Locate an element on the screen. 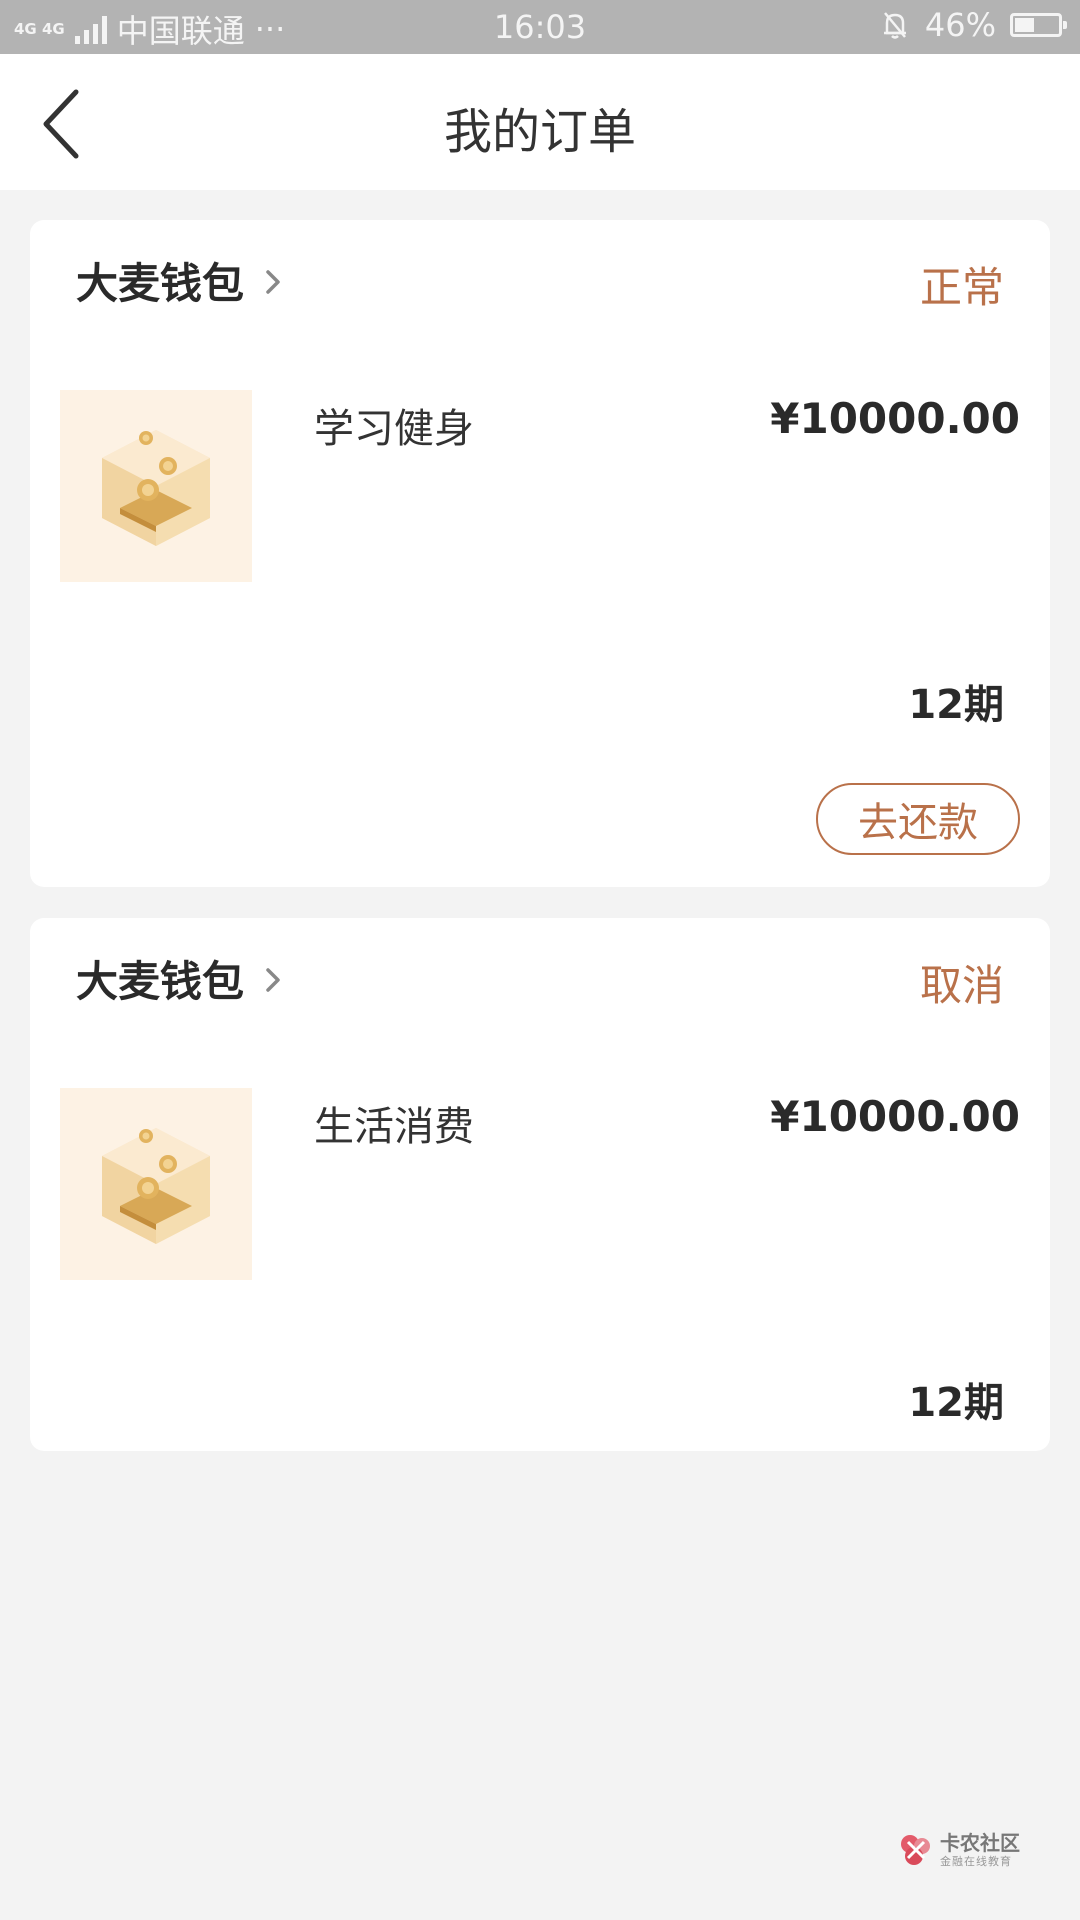 This screenshot has width=1080, height=1920. header-bar: 我的订单 is located at coordinates (540, 122).